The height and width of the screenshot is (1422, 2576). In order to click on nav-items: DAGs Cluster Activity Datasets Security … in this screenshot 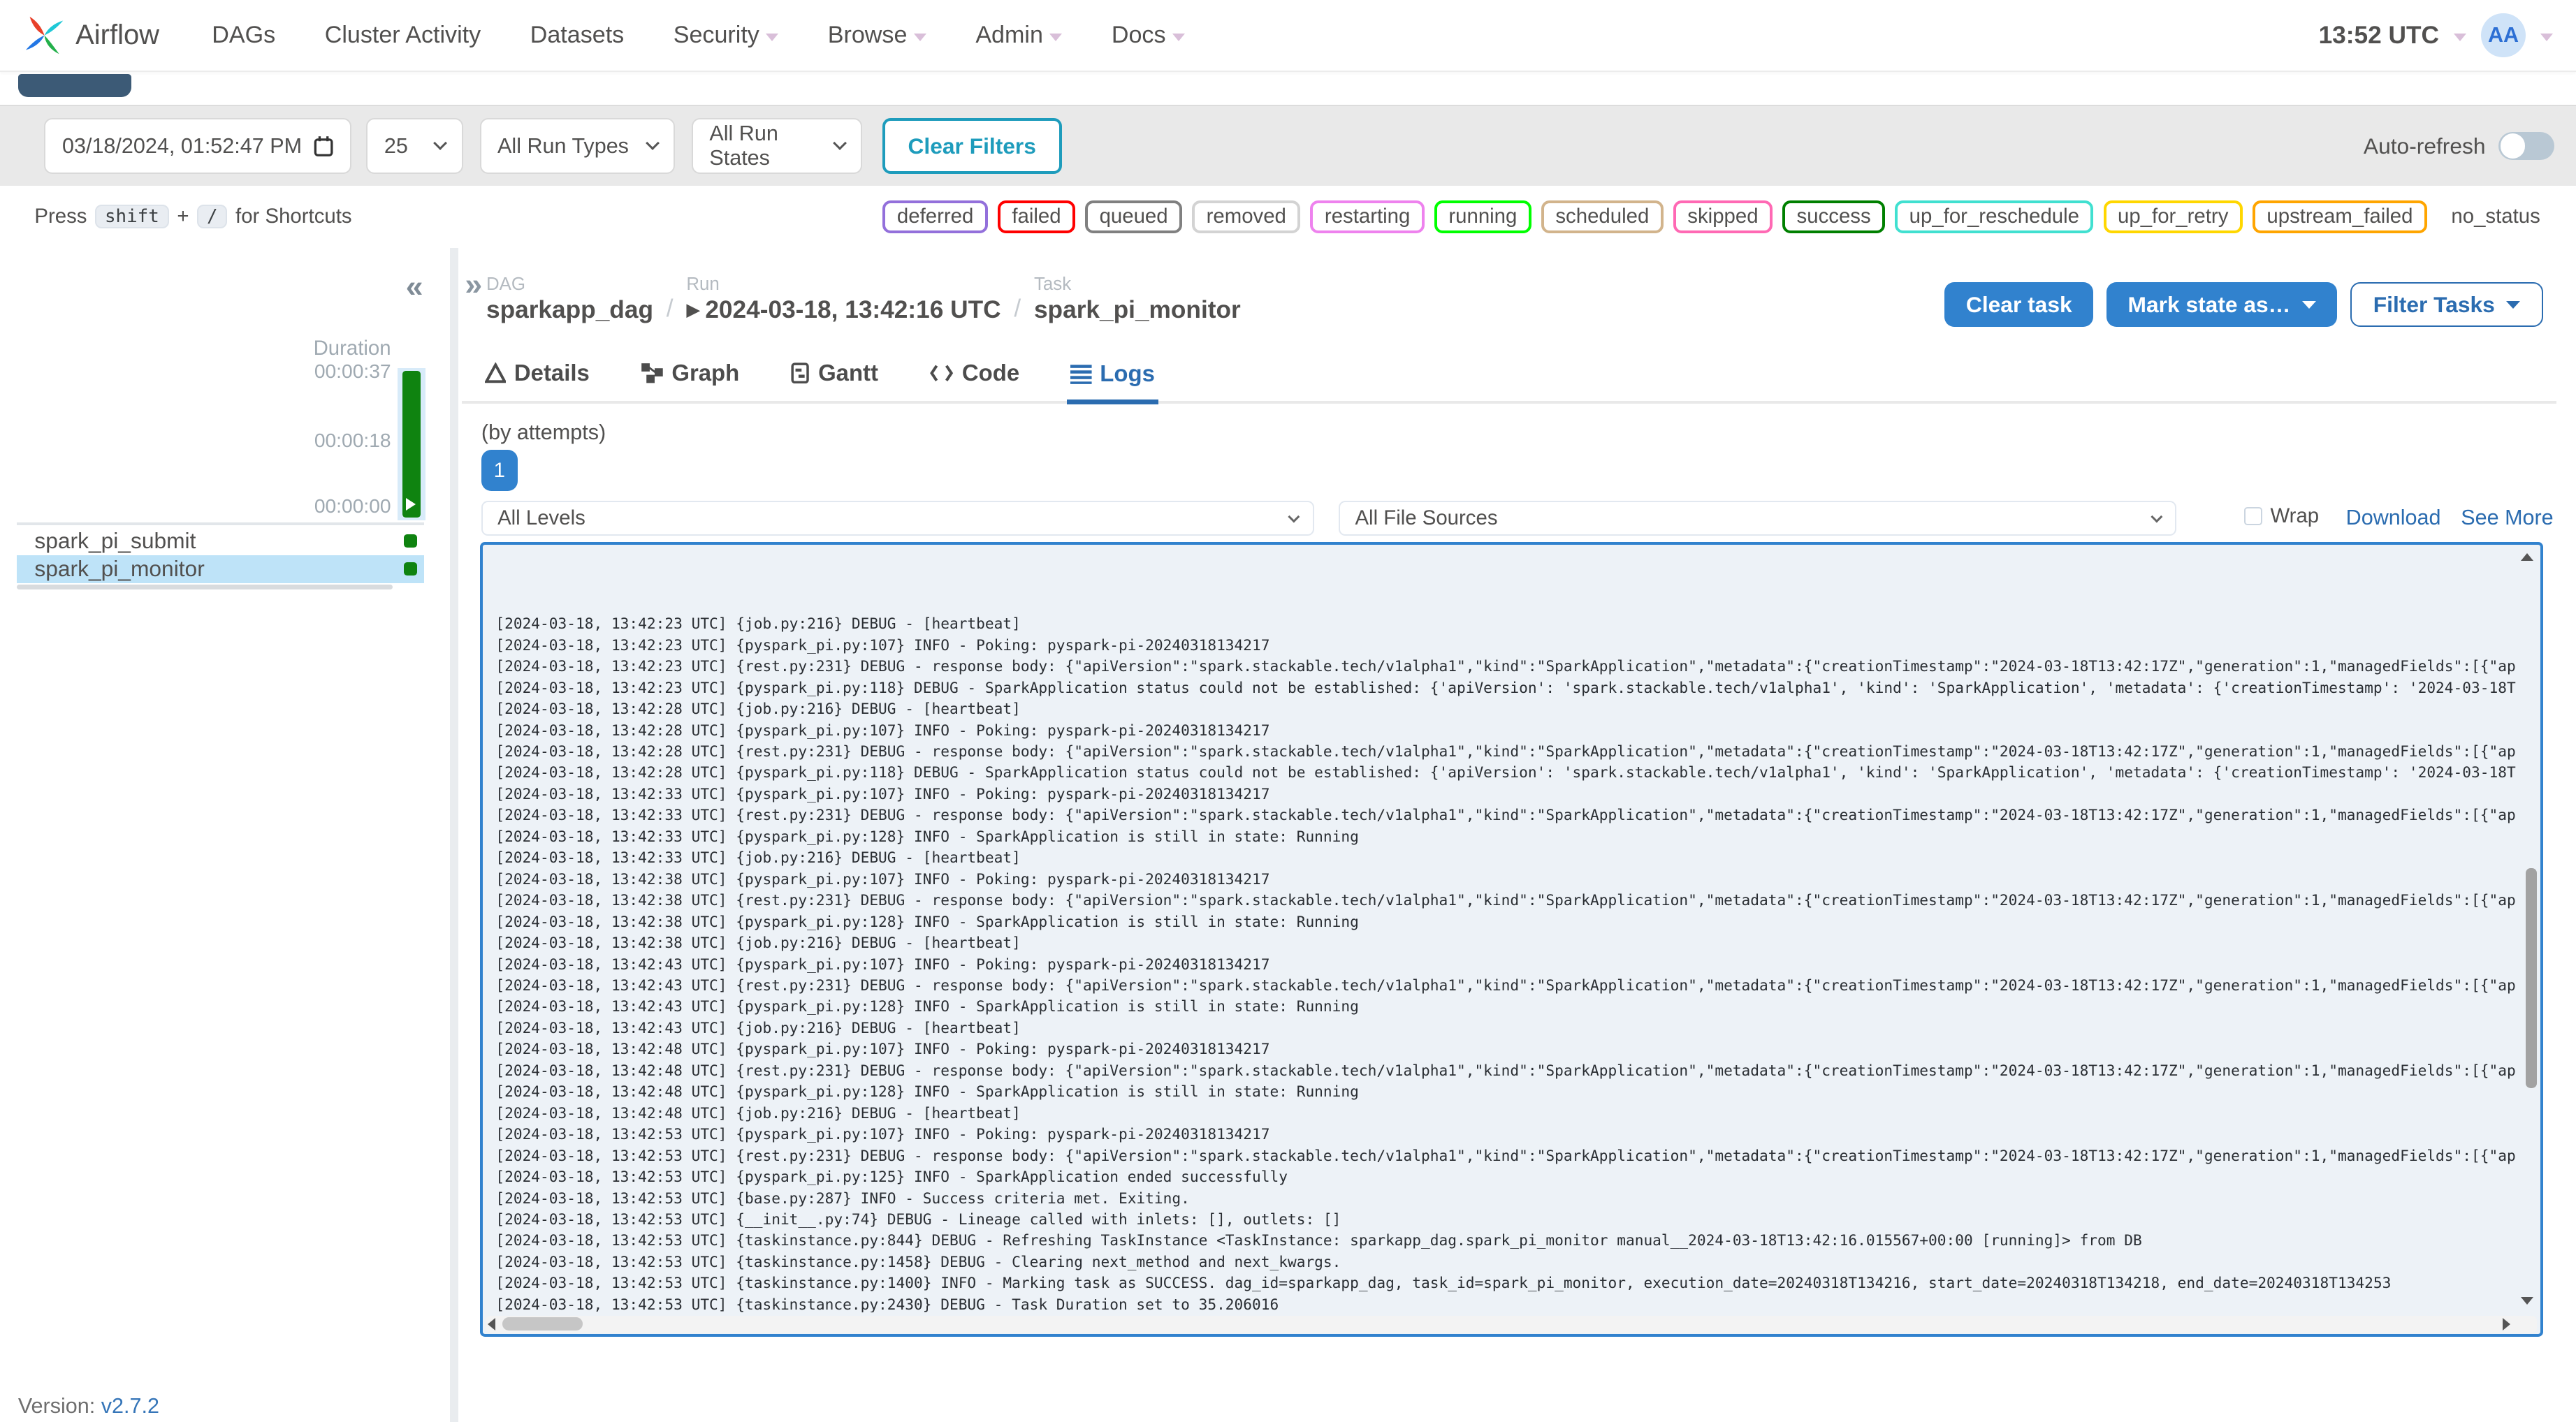, I will do `click(723, 35)`.